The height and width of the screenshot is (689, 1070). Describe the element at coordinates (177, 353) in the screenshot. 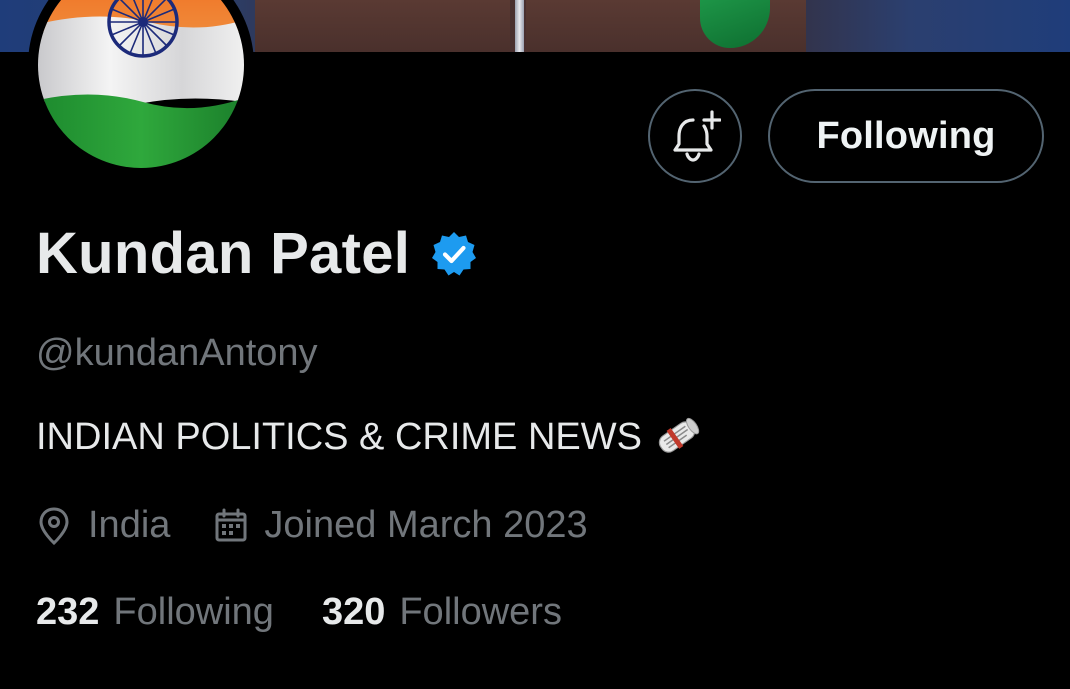

I see `username-handle: @kundanAntony` at that location.